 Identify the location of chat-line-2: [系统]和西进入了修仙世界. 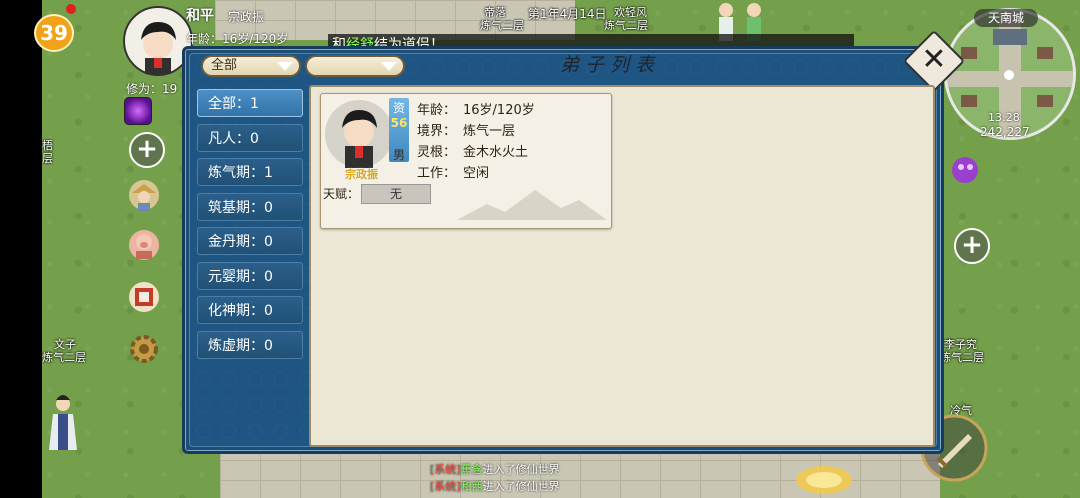
(495, 486).